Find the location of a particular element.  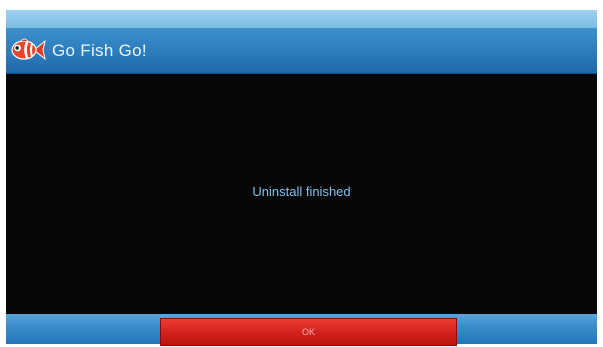

status-message: Uninstall finished is located at coordinates (301, 191).